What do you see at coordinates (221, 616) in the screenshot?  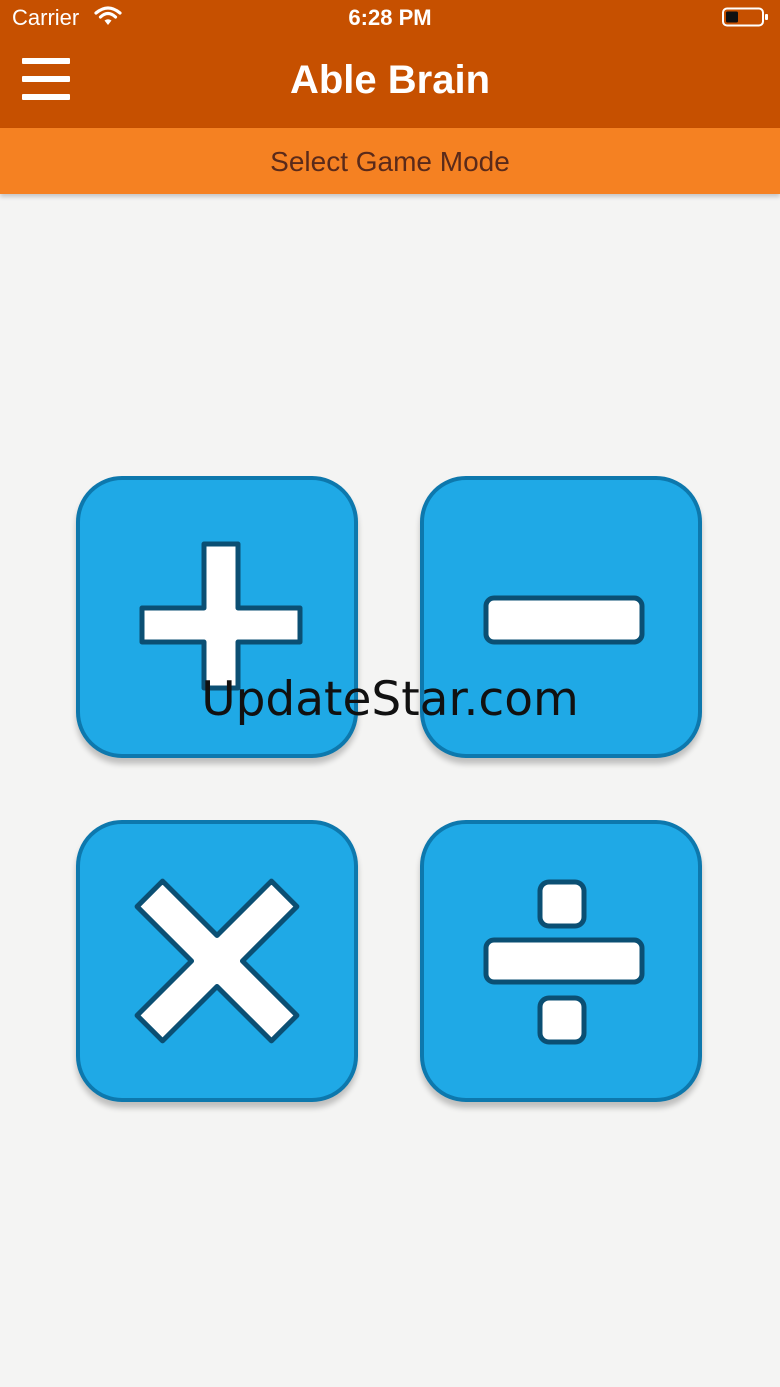 I see `plus-icon` at bounding box center [221, 616].